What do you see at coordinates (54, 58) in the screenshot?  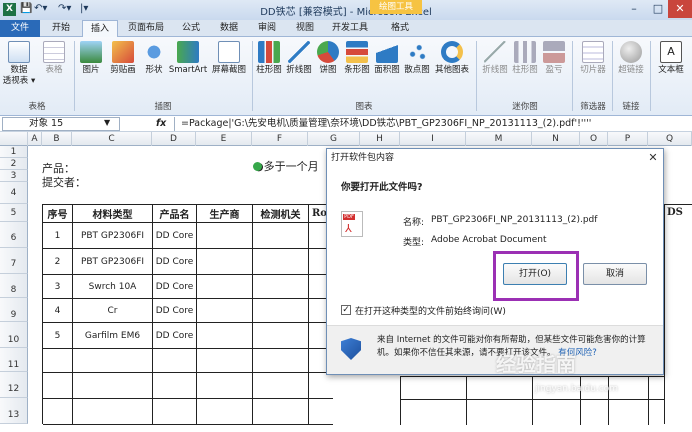 I see `table-button: 表格` at bounding box center [54, 58].